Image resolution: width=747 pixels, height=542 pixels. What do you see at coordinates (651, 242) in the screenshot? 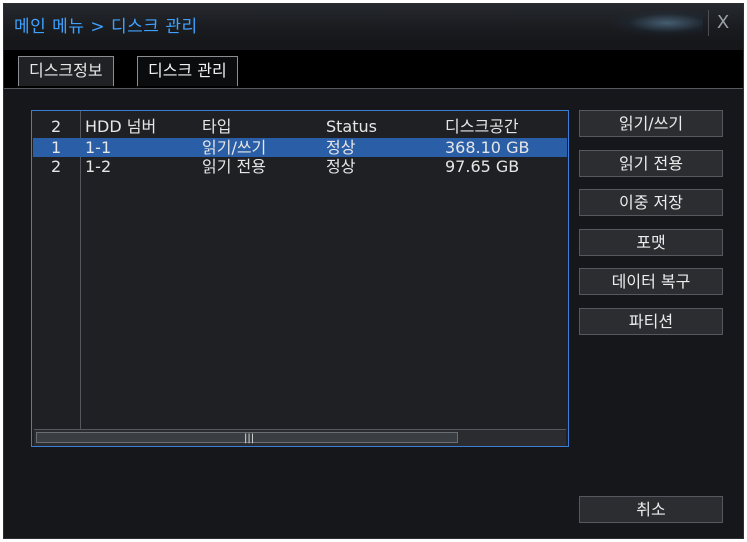
I see `format-button: 포맷` at bounding box center [651, 242].